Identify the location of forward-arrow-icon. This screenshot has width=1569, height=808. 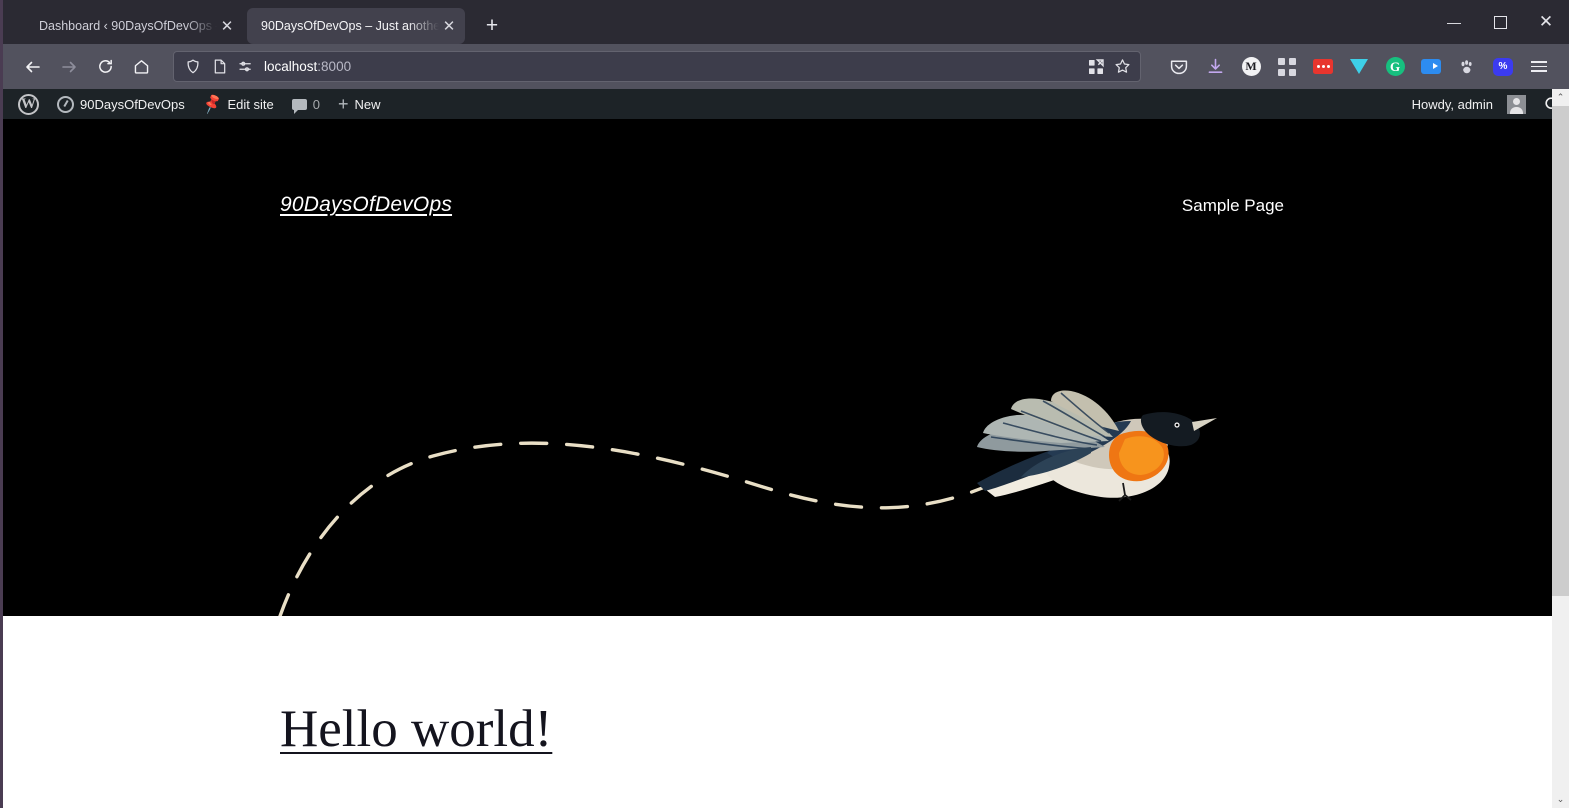
(69, 66).